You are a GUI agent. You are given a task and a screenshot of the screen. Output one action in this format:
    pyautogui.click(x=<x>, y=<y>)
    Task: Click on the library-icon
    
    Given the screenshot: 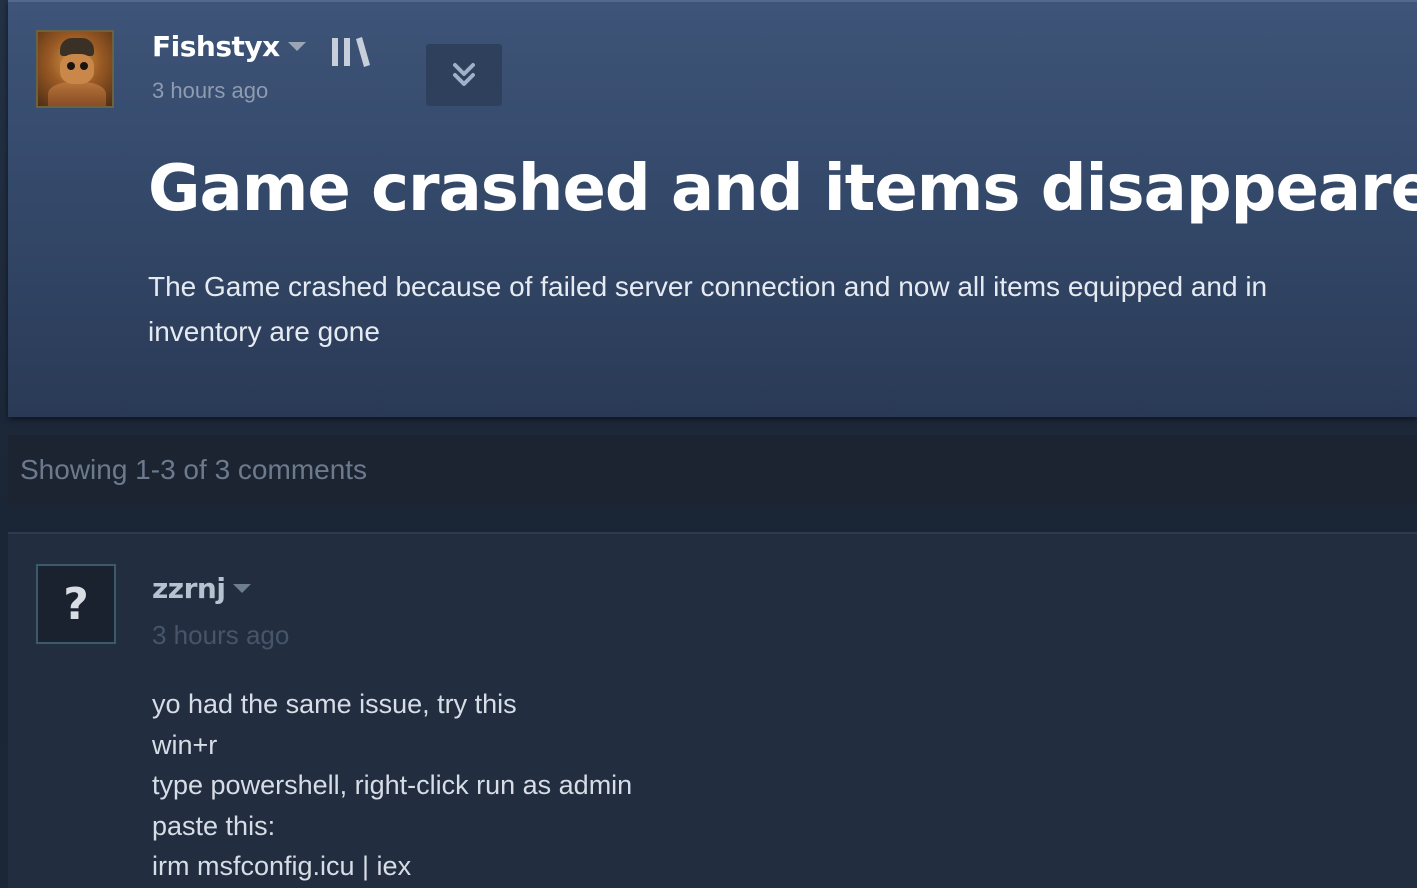 What is the action you would take?
    pyautogui.click(x=351, y=52)
    